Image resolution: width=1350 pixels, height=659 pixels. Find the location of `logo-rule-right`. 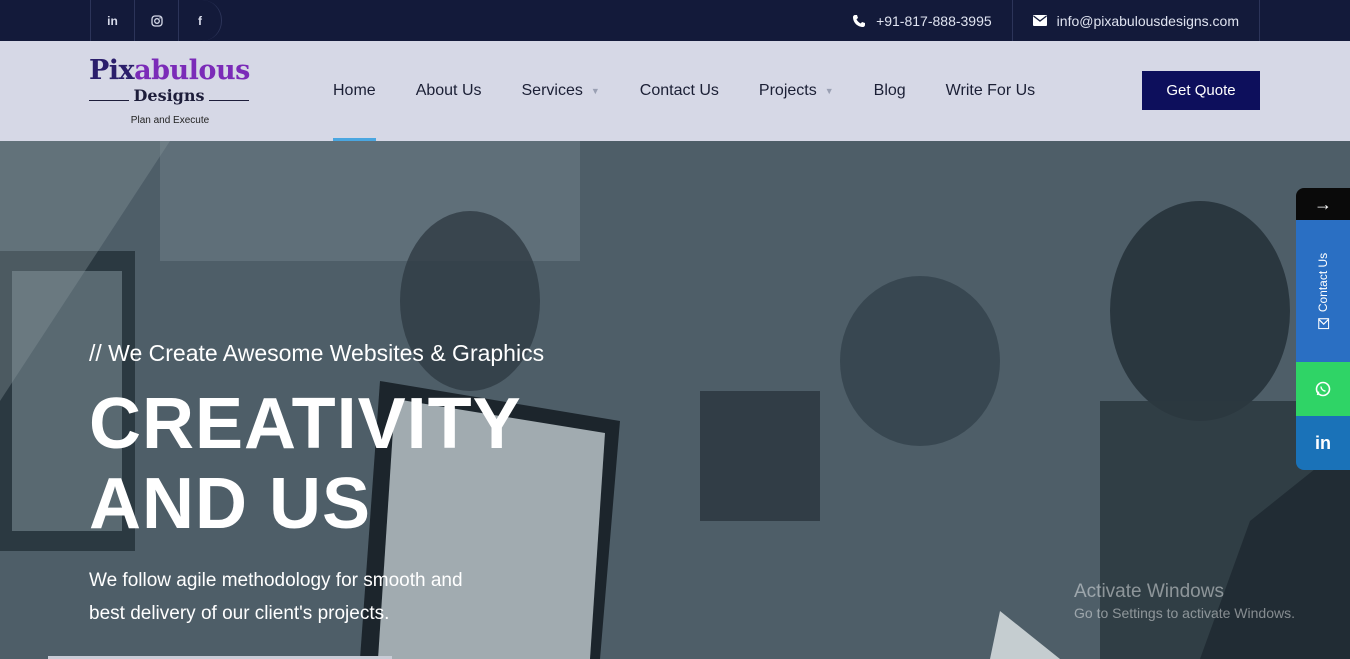

logo-rule-right is located at coordinates (229, 100).